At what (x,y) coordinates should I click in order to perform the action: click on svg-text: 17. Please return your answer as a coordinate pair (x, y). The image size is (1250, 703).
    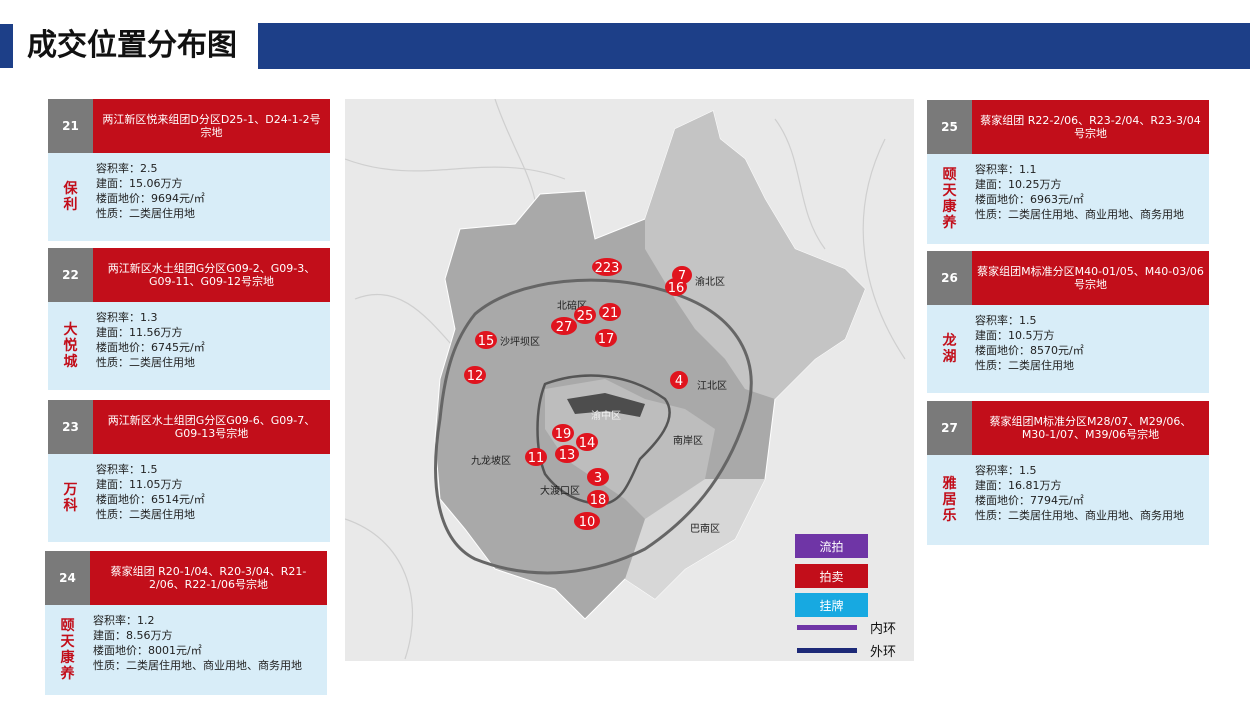
    Looking at the image, I should click on (606, 339).